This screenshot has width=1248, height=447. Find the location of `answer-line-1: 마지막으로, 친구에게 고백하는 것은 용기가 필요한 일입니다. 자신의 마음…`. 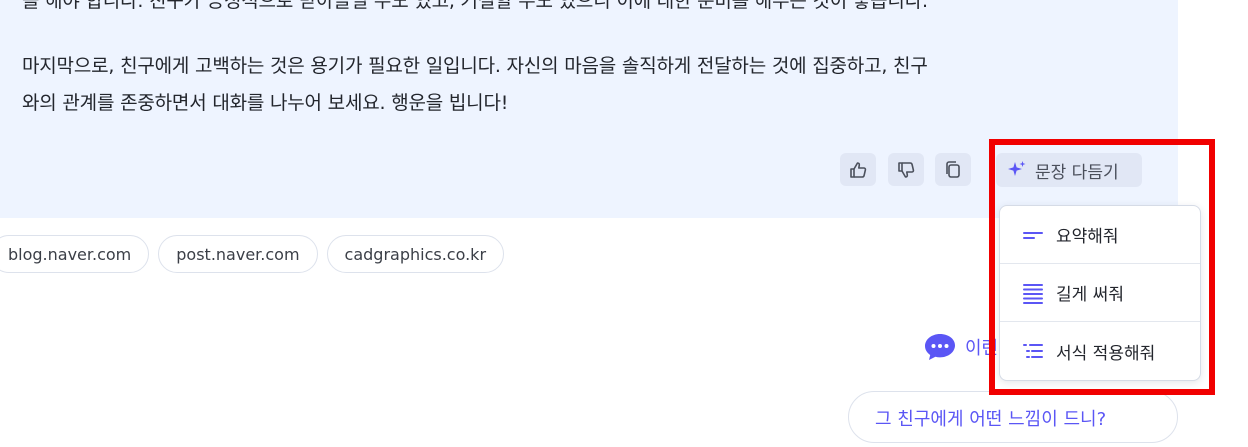

answer-line-1: 마지막으로, 친구에게 고백하는 것은 용기가 필요한 일입니다. 자신의 마음… is located at coordinates (475, 66).